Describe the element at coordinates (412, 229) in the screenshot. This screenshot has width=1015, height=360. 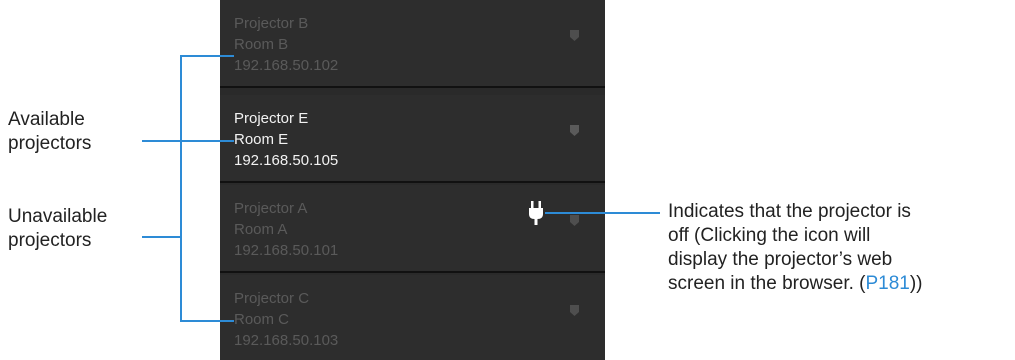
I see `projector-item-a: Projector A Room A 192.168.50.101` at that location.